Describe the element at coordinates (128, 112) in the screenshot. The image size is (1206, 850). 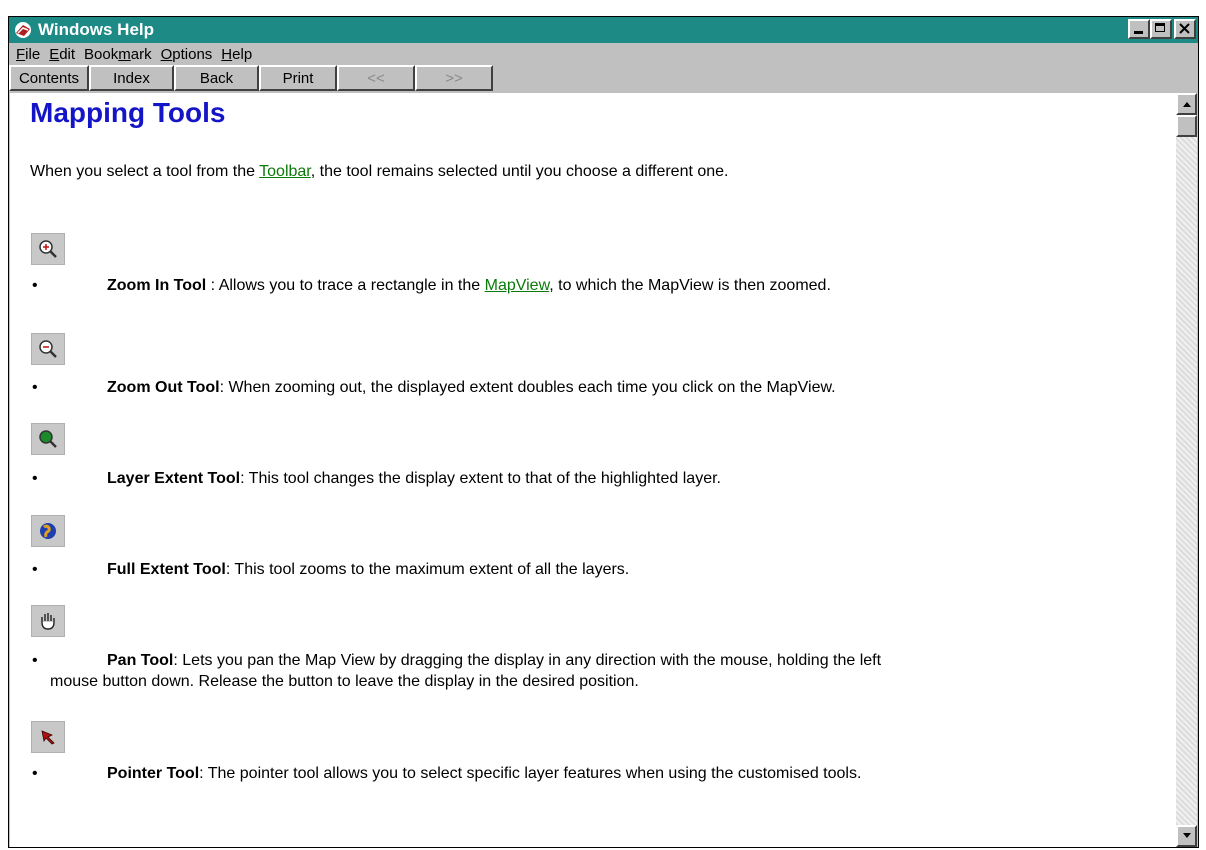
I see `page-title: Mapping Tools` at that location.